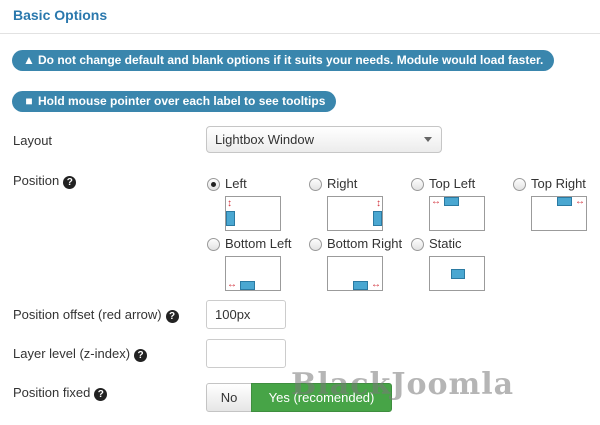 The width and height of the screenshot is (600, 425). I want to click on position-preview-bottom-right: ↔, so click(355, 273).